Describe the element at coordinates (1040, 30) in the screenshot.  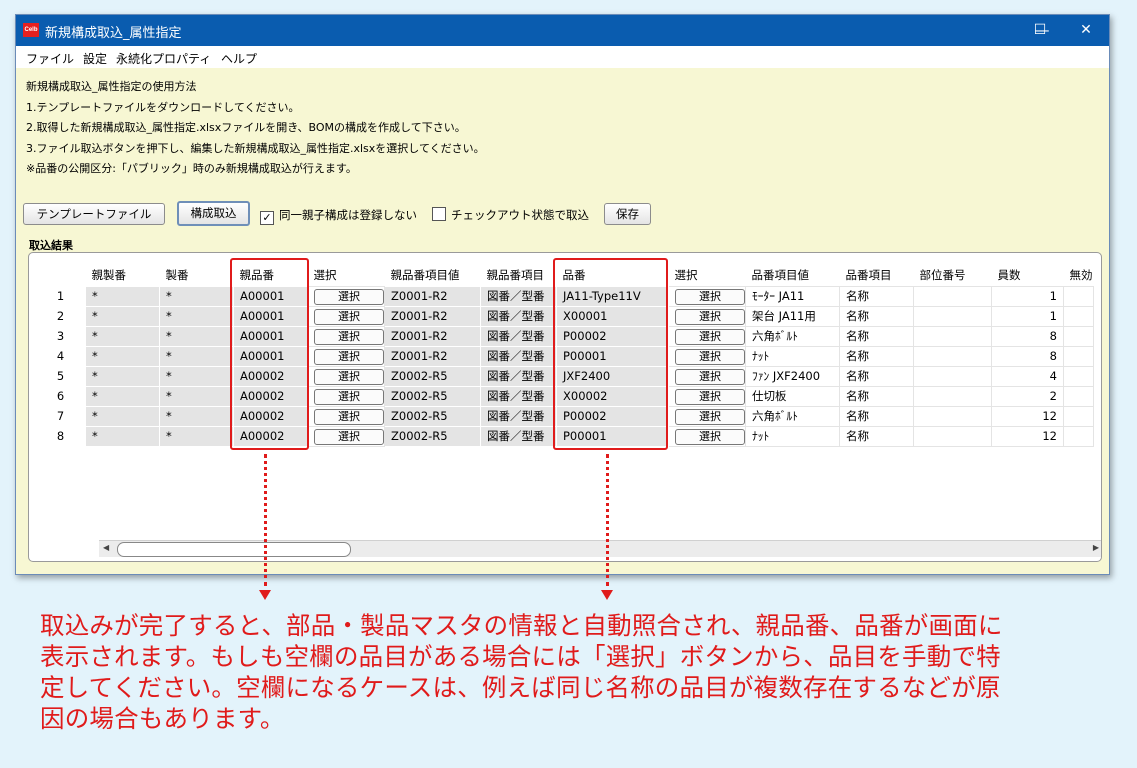
I see `maximize-icon: ☐` at that location.